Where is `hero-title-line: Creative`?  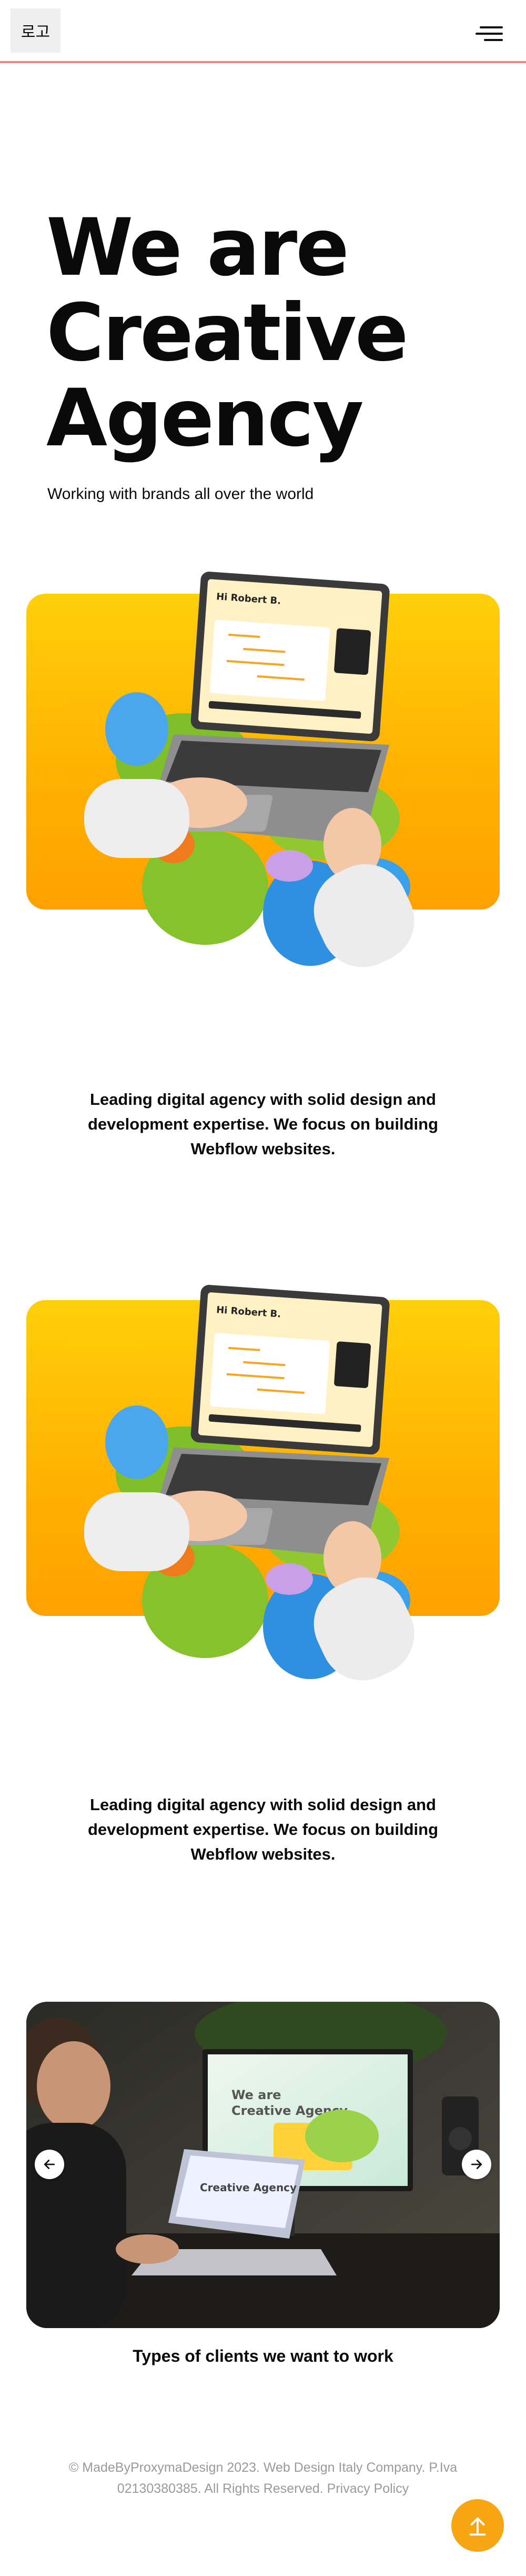 hero-title-line: Creative is located at coordinates (228, 333).